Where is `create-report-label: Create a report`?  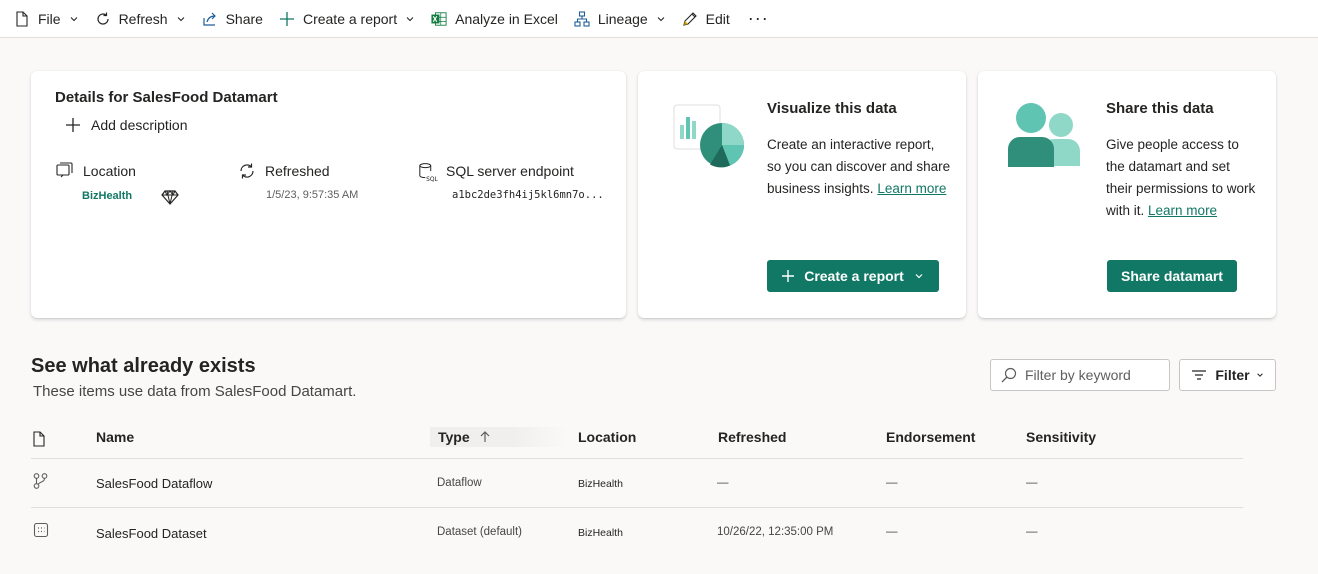
create-report-label: Create a report is located at coordinates (350, 18).